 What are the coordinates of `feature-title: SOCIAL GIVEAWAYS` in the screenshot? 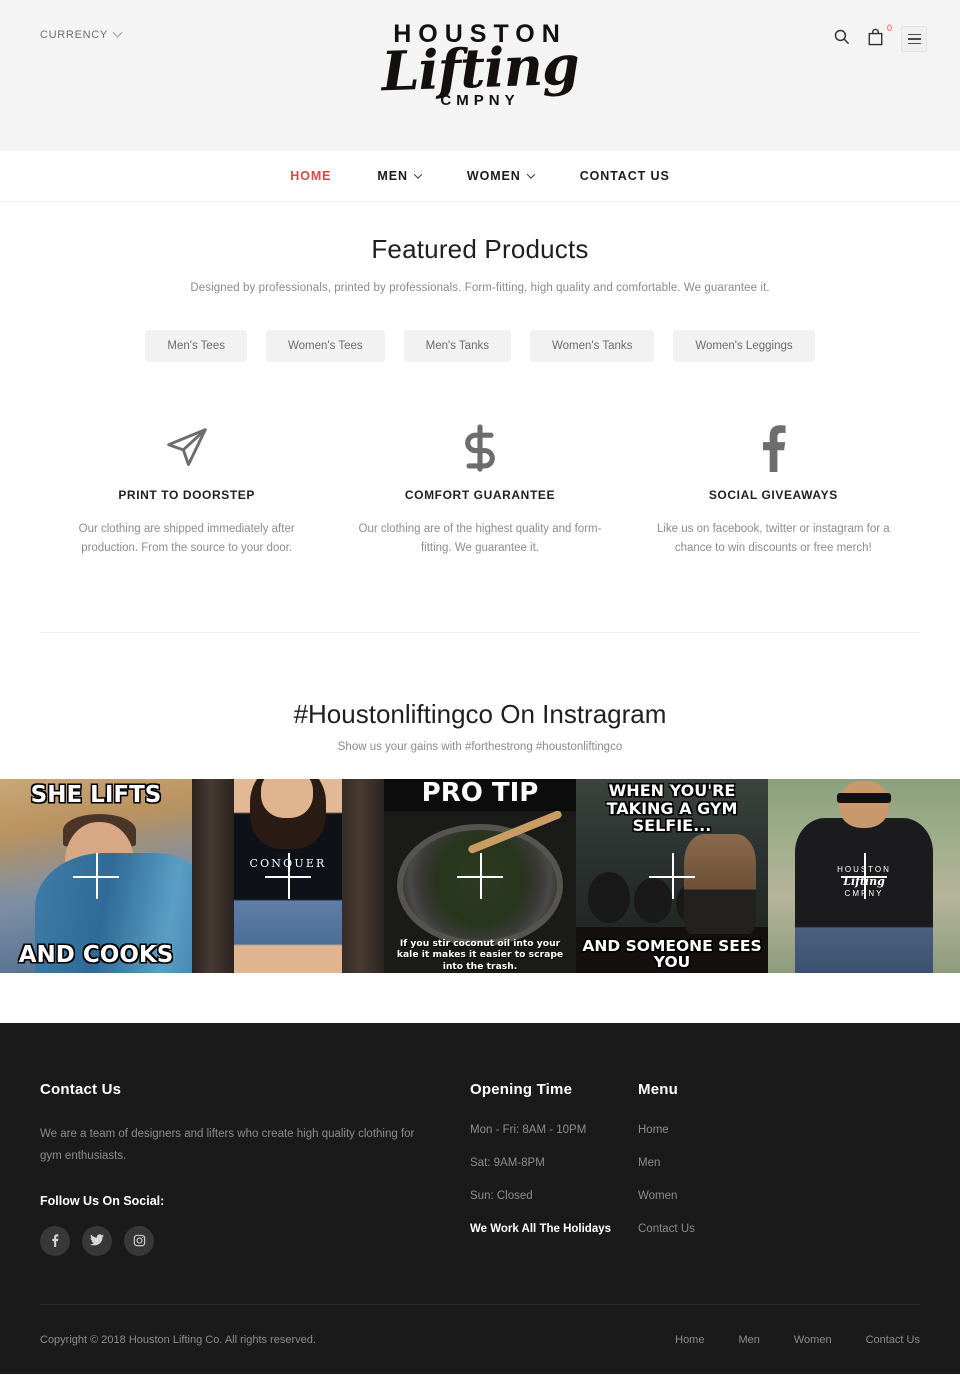 It's located at (773, 495).